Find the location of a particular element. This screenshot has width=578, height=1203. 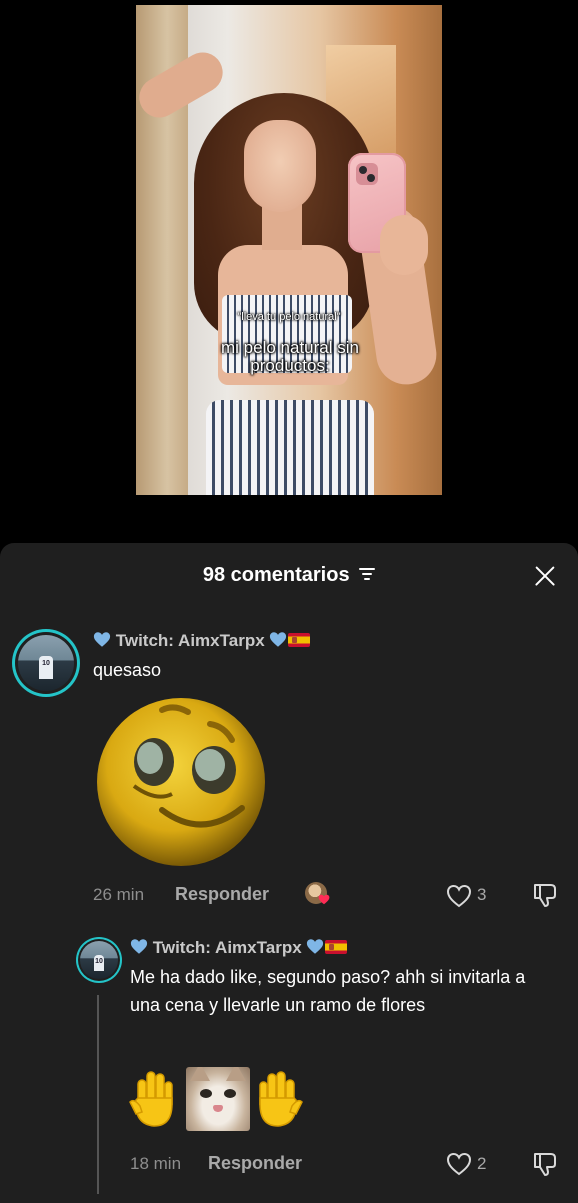

video-person-face is located at coordinates (280, 166).